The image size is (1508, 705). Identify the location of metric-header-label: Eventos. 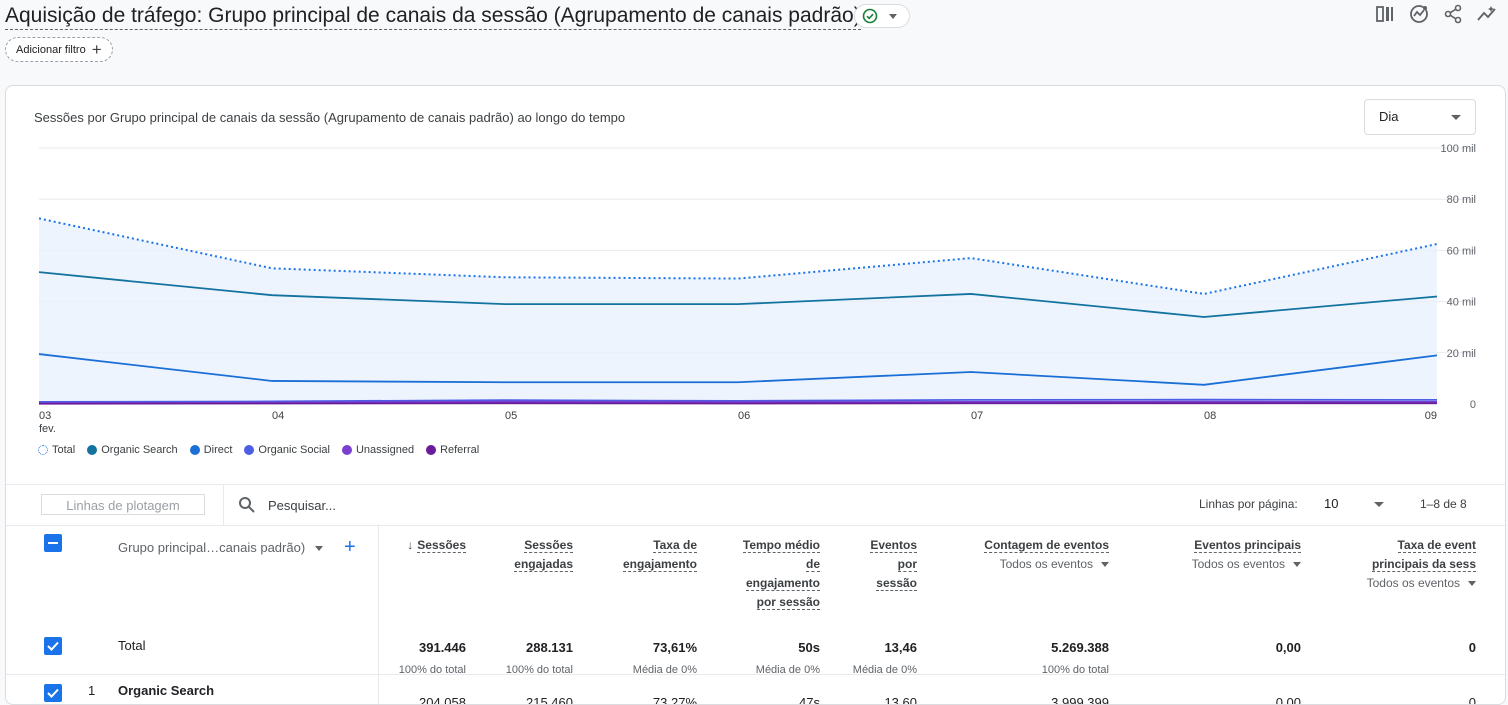
(893, 545).